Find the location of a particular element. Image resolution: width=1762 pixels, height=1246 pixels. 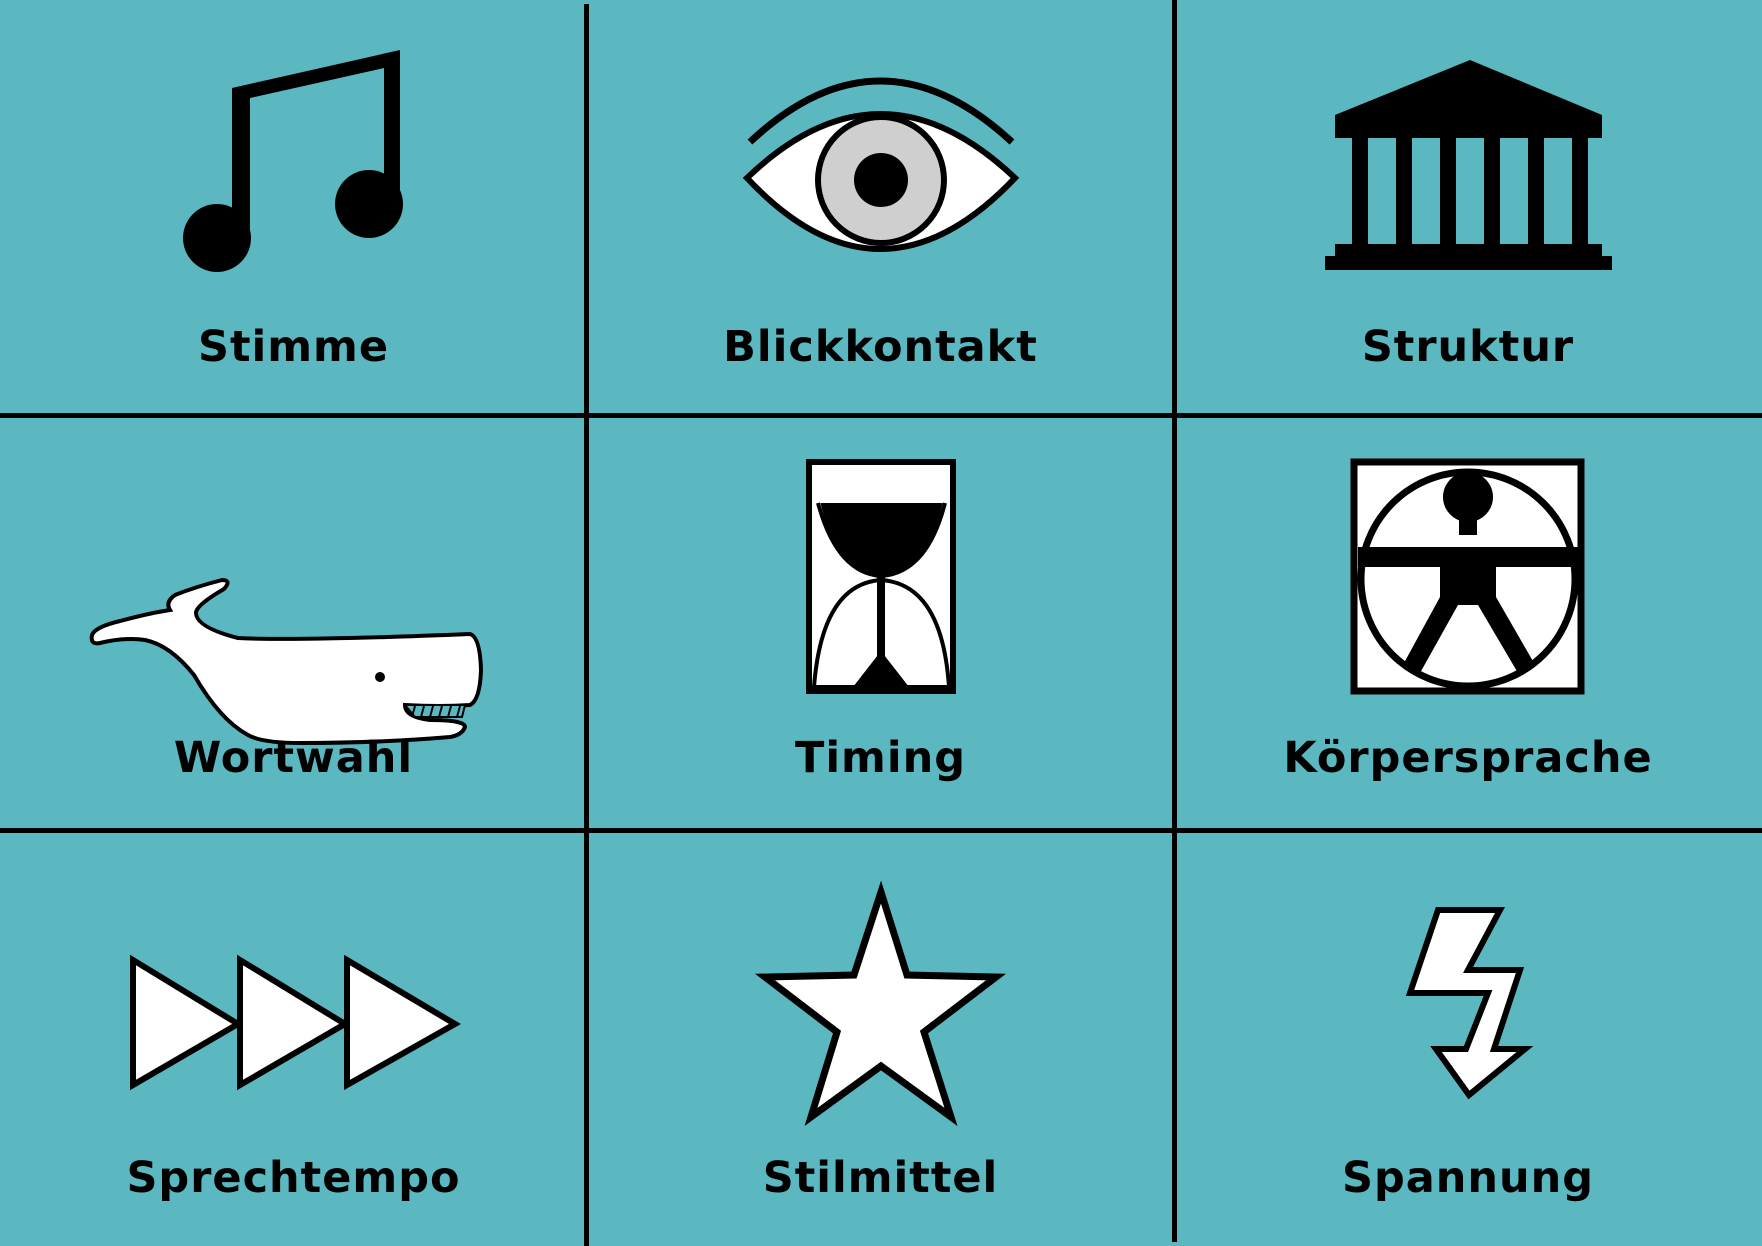

tile-blickkontakt: Blickkontakt is located at coordinates (880, 207).